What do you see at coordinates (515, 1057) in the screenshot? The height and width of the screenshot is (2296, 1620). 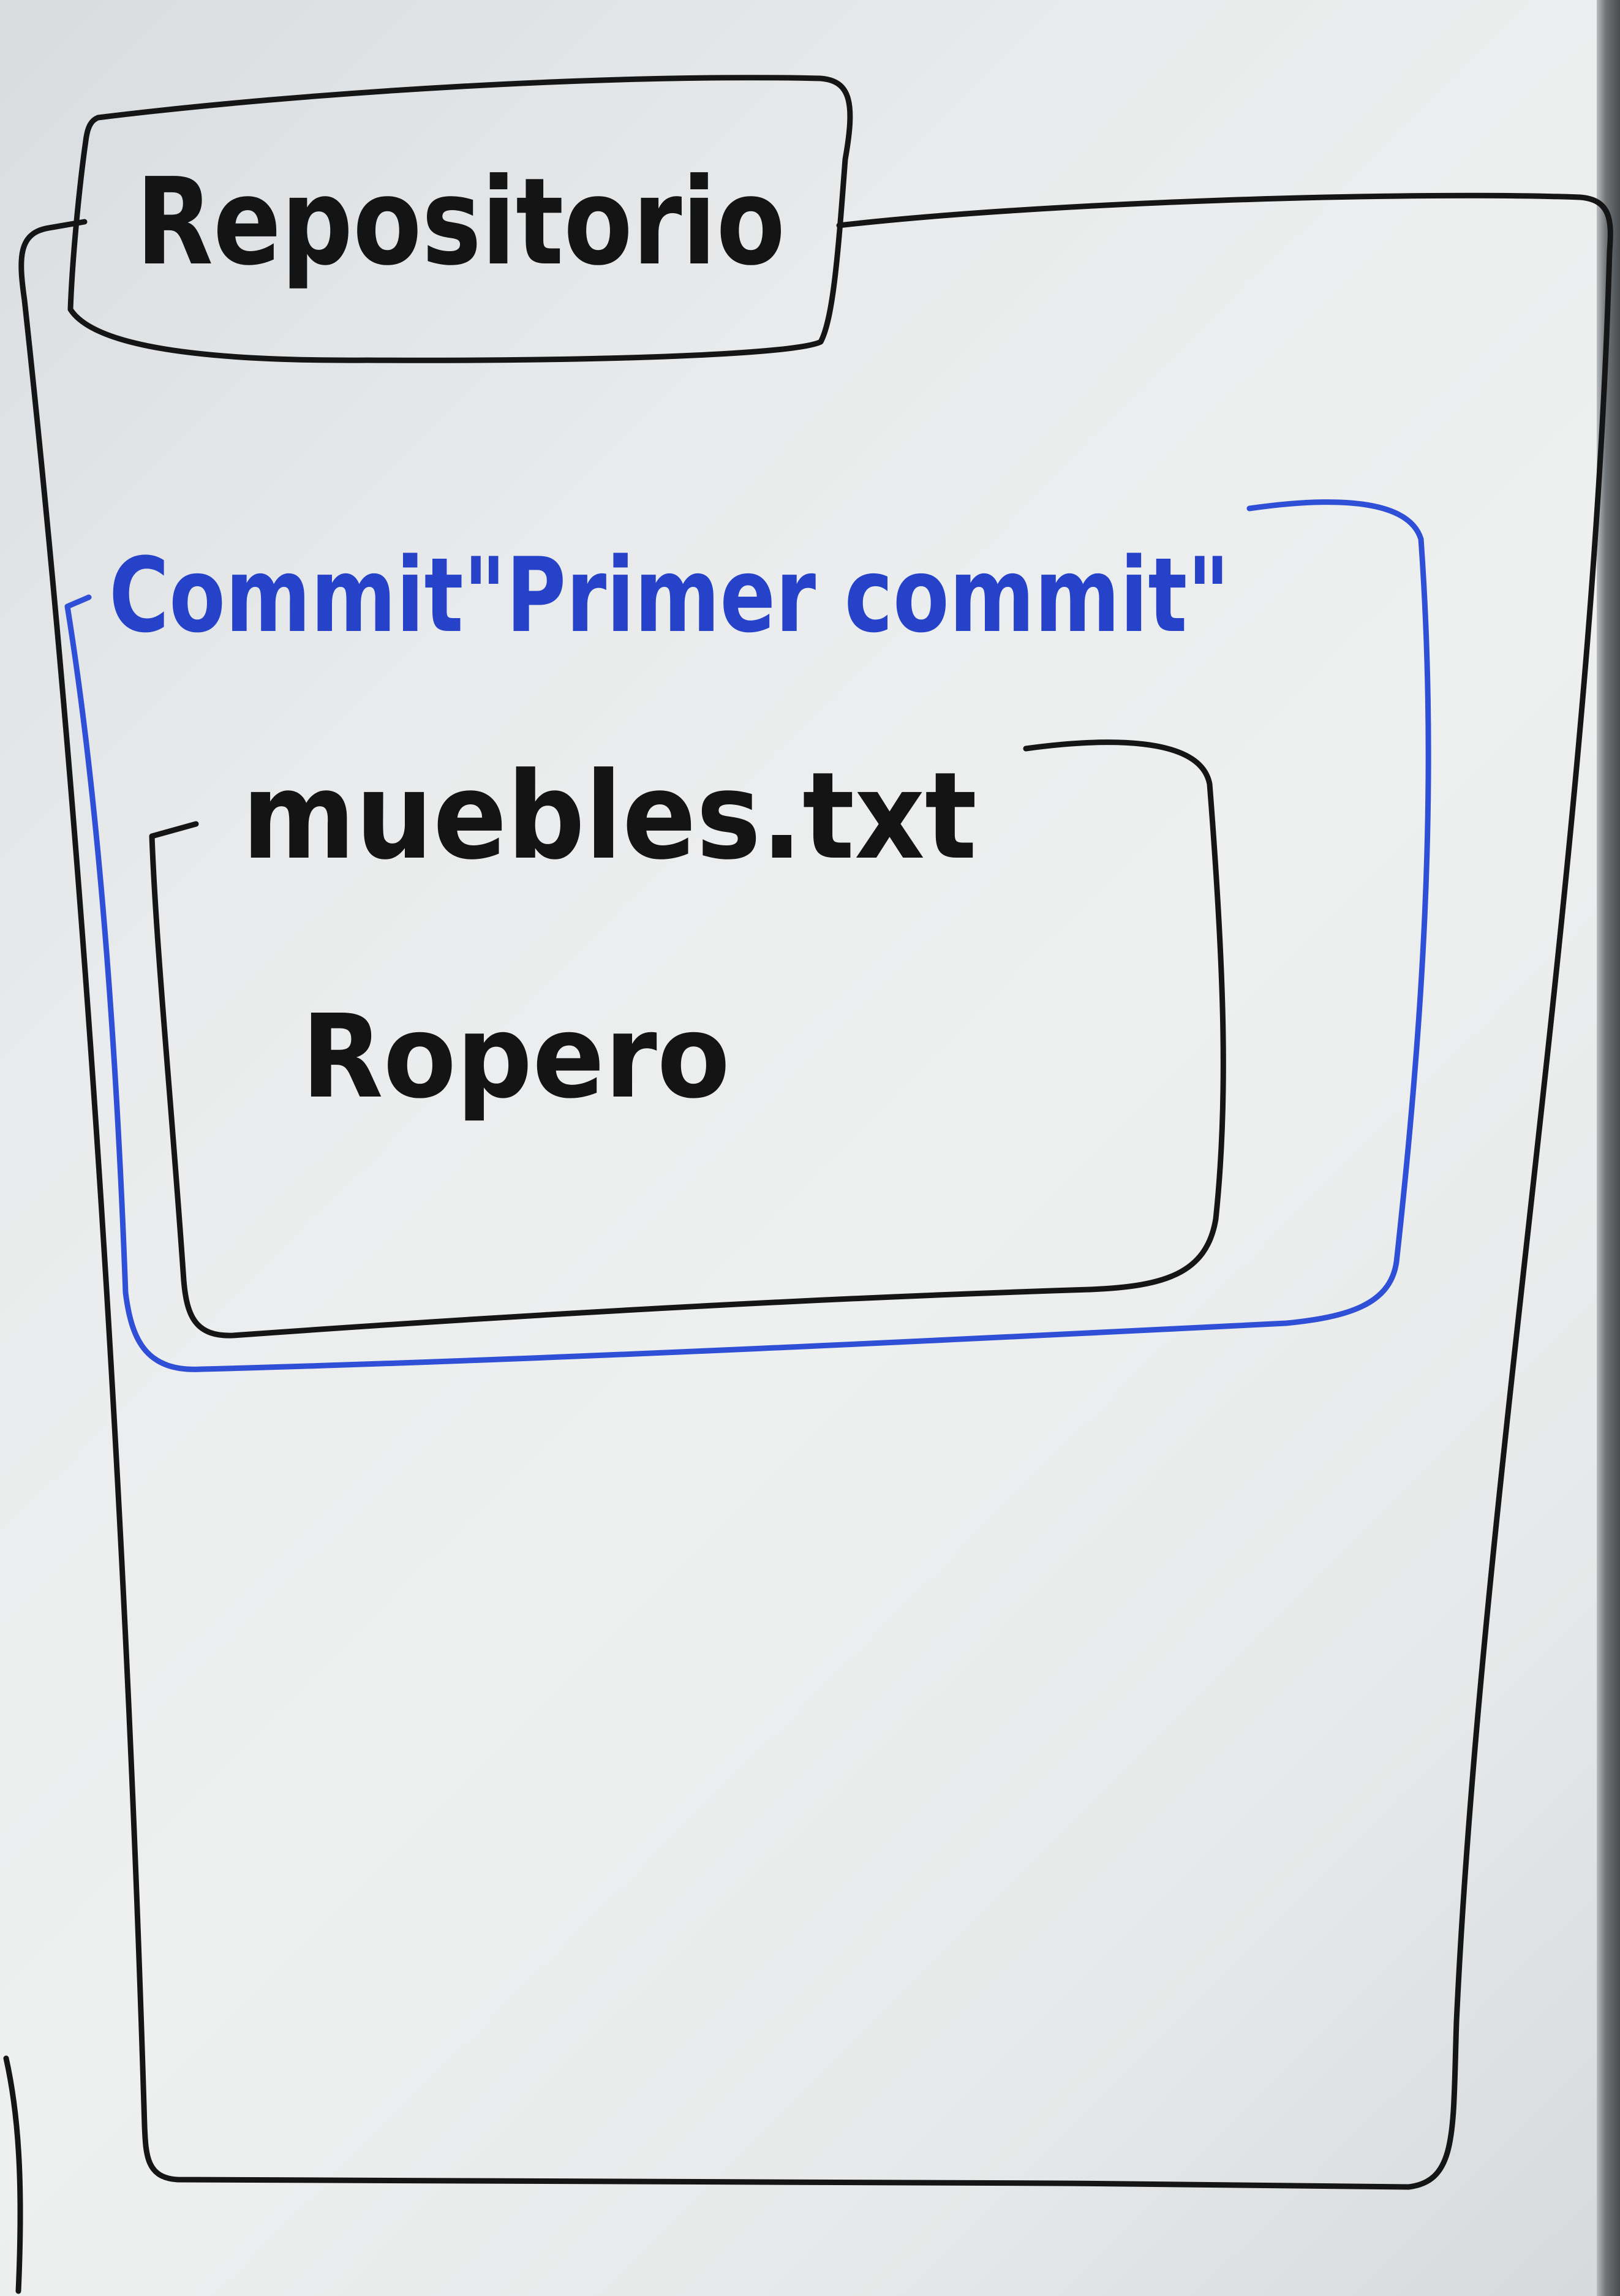 I see `file-content-text: Ropero` at bounding box center [515, 1057].